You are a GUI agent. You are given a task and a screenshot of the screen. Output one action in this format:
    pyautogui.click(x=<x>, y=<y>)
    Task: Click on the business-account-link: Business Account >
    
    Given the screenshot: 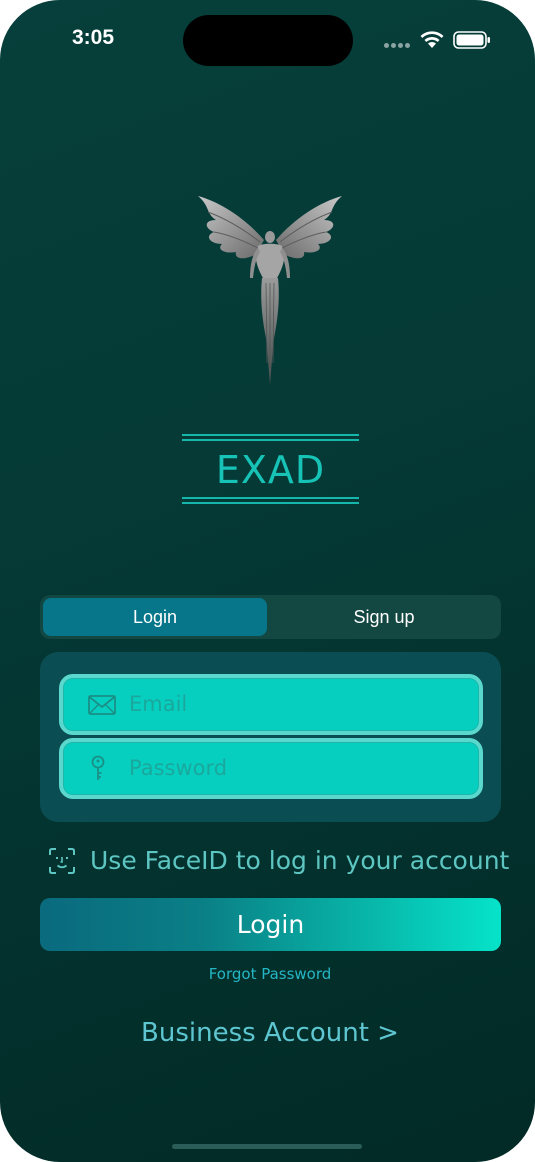 What is the action you would take?
    pyautogui.click(x=270, y=1033)
    